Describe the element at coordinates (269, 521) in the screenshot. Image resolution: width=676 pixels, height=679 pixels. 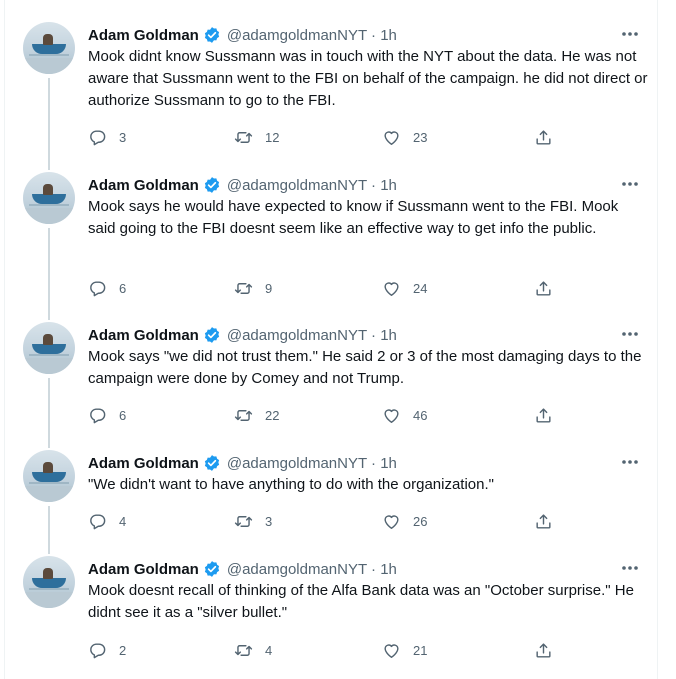
I see `retweet-count: 3` at that location.